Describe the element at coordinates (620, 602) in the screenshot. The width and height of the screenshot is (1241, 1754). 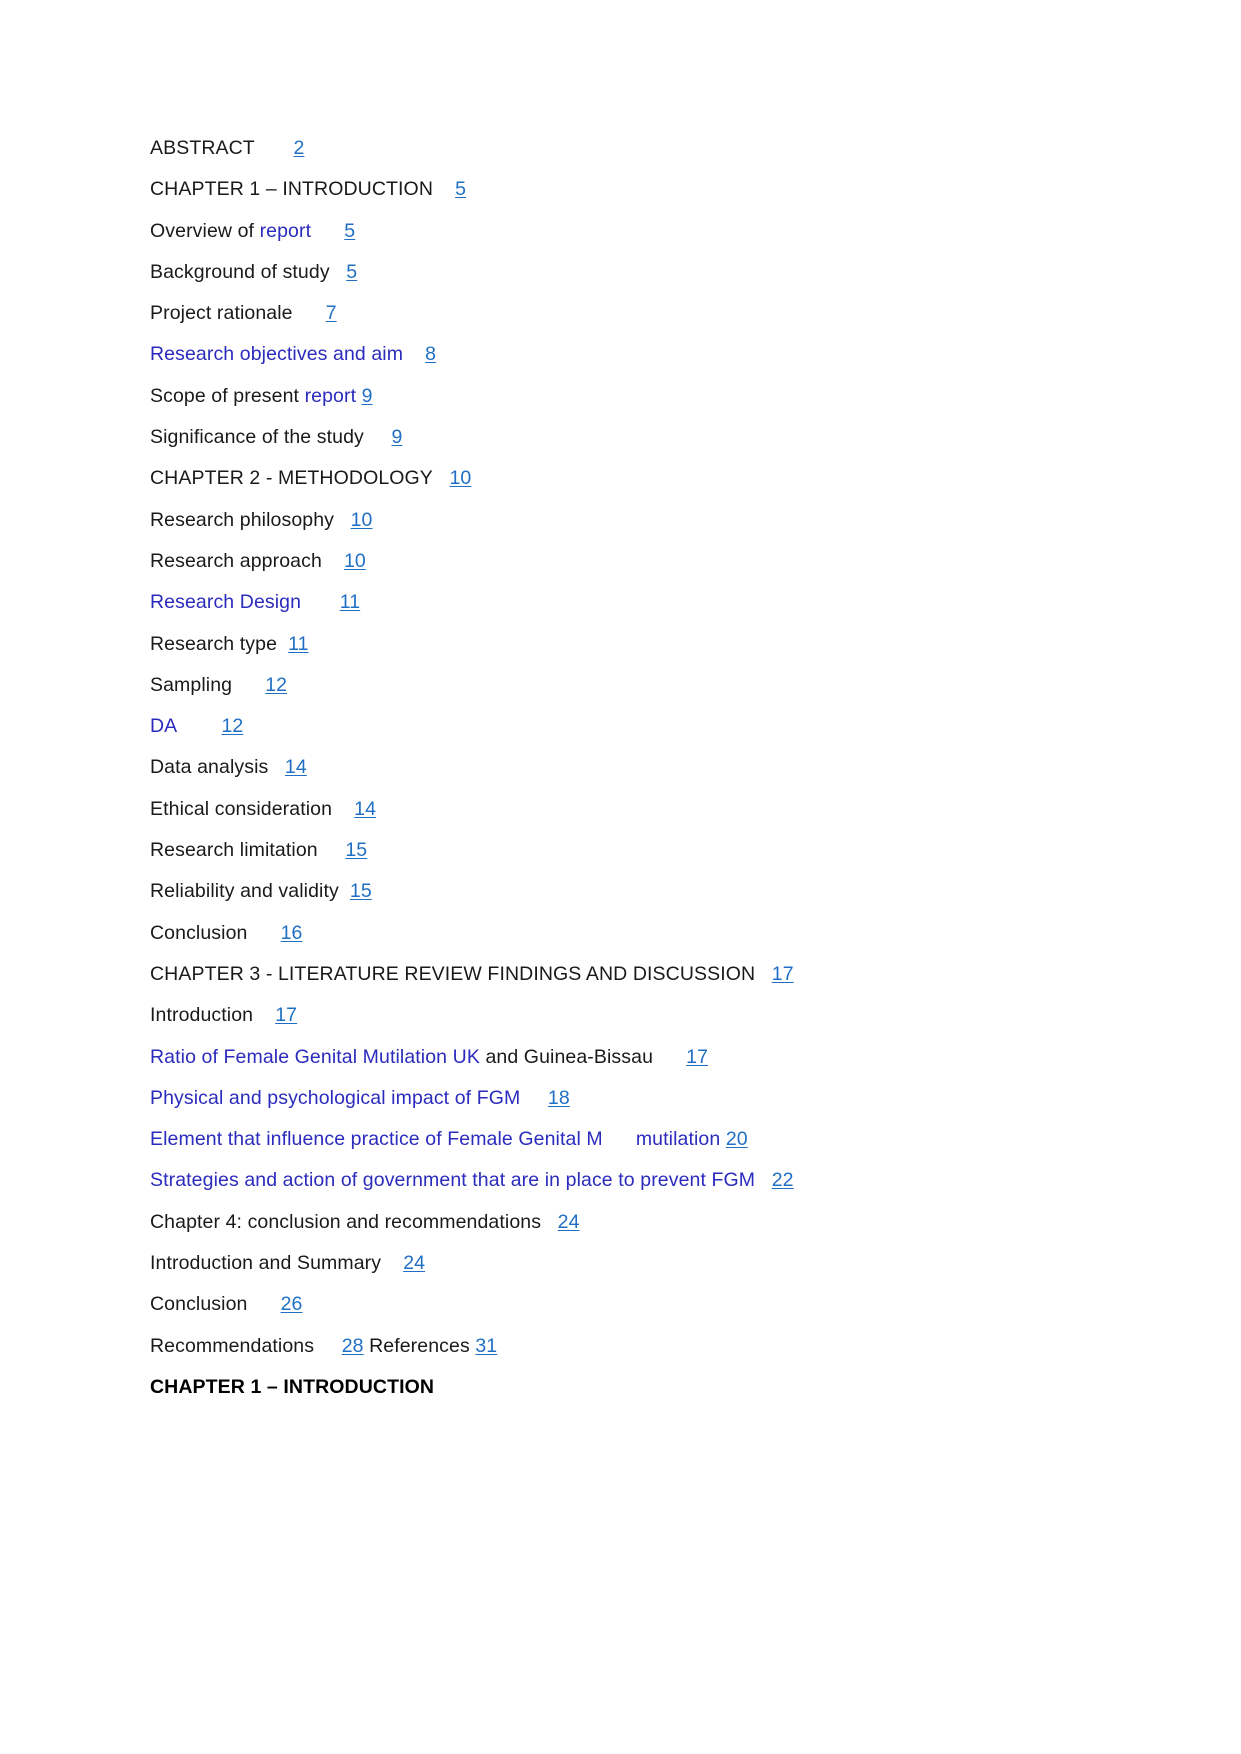
I see `toc-entry-research-design: Research Design 11` at that location.